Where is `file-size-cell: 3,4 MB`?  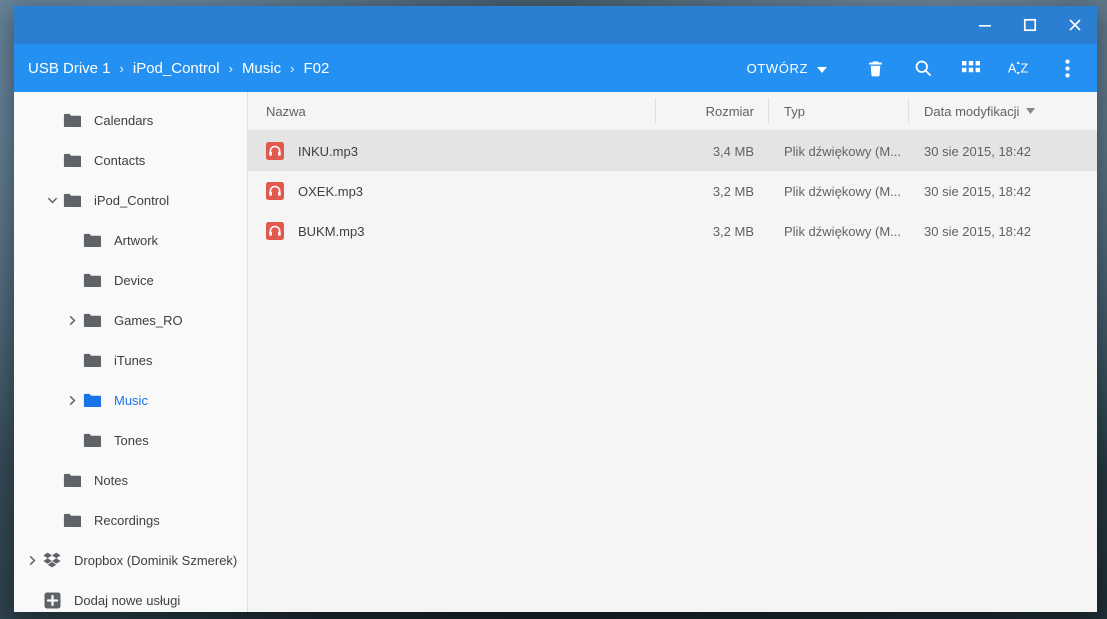
file-size-cell: 3,4 MB is located at coordinates (733, 151).